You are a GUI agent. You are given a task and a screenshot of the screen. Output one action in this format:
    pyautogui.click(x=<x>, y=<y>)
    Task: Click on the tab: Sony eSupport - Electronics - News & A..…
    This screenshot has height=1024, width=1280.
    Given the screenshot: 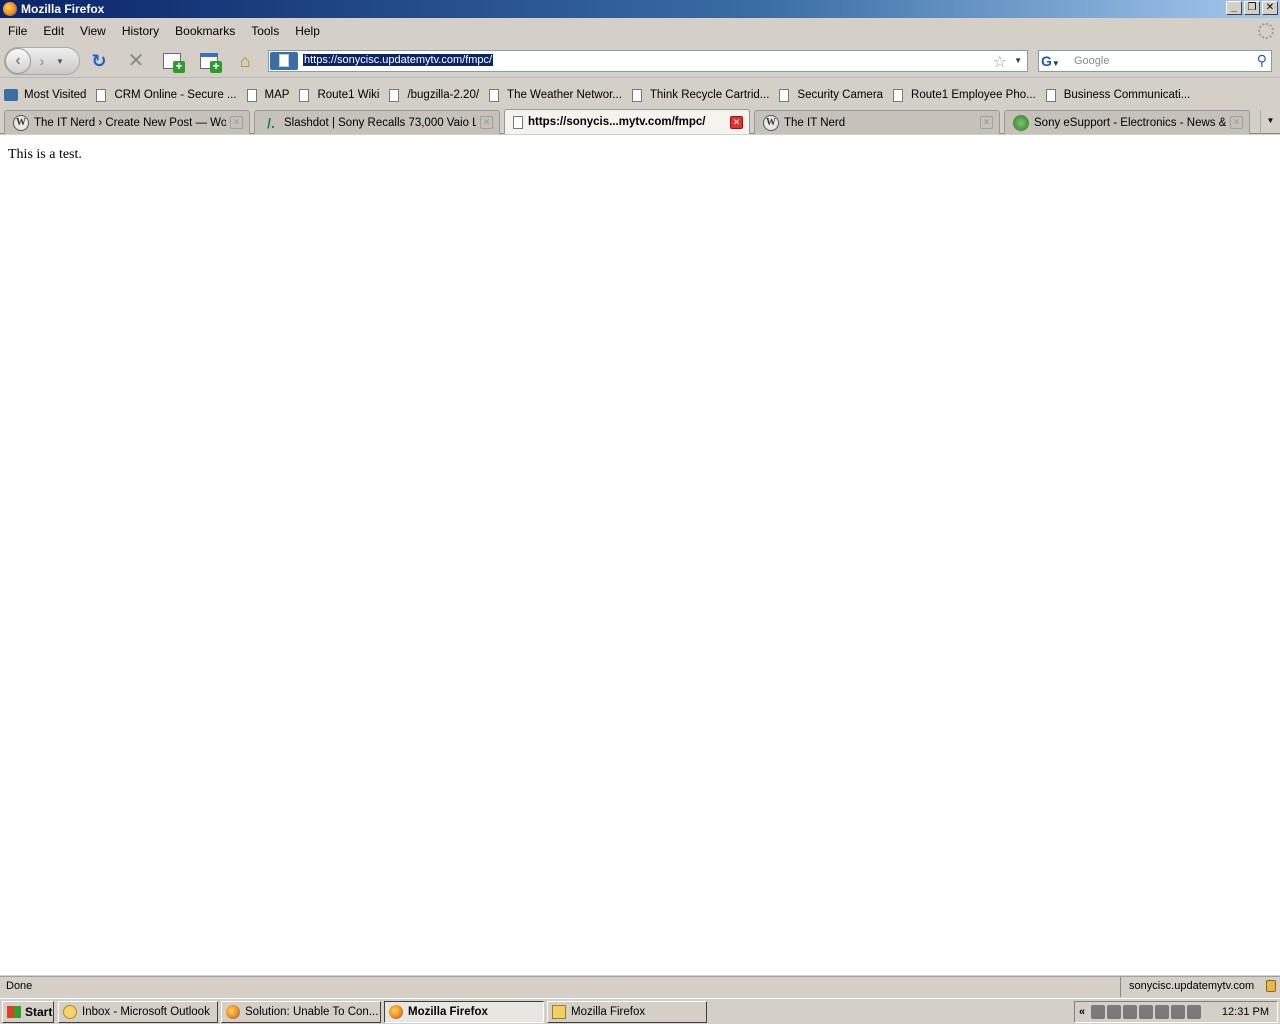 What is the action you would take?
    pyautogui.click(x=1127, y=122)
    